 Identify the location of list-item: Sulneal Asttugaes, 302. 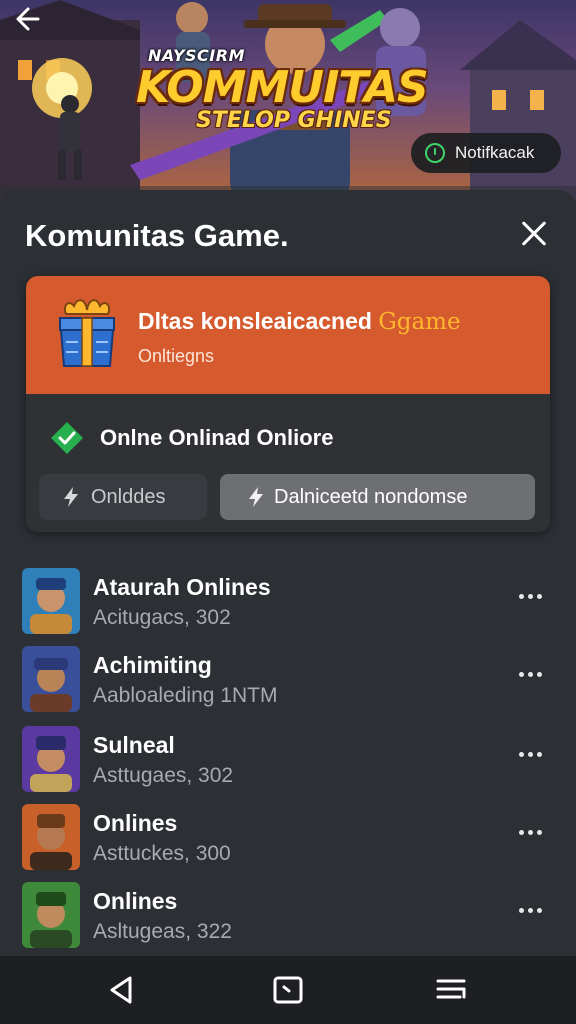
(288, 760).